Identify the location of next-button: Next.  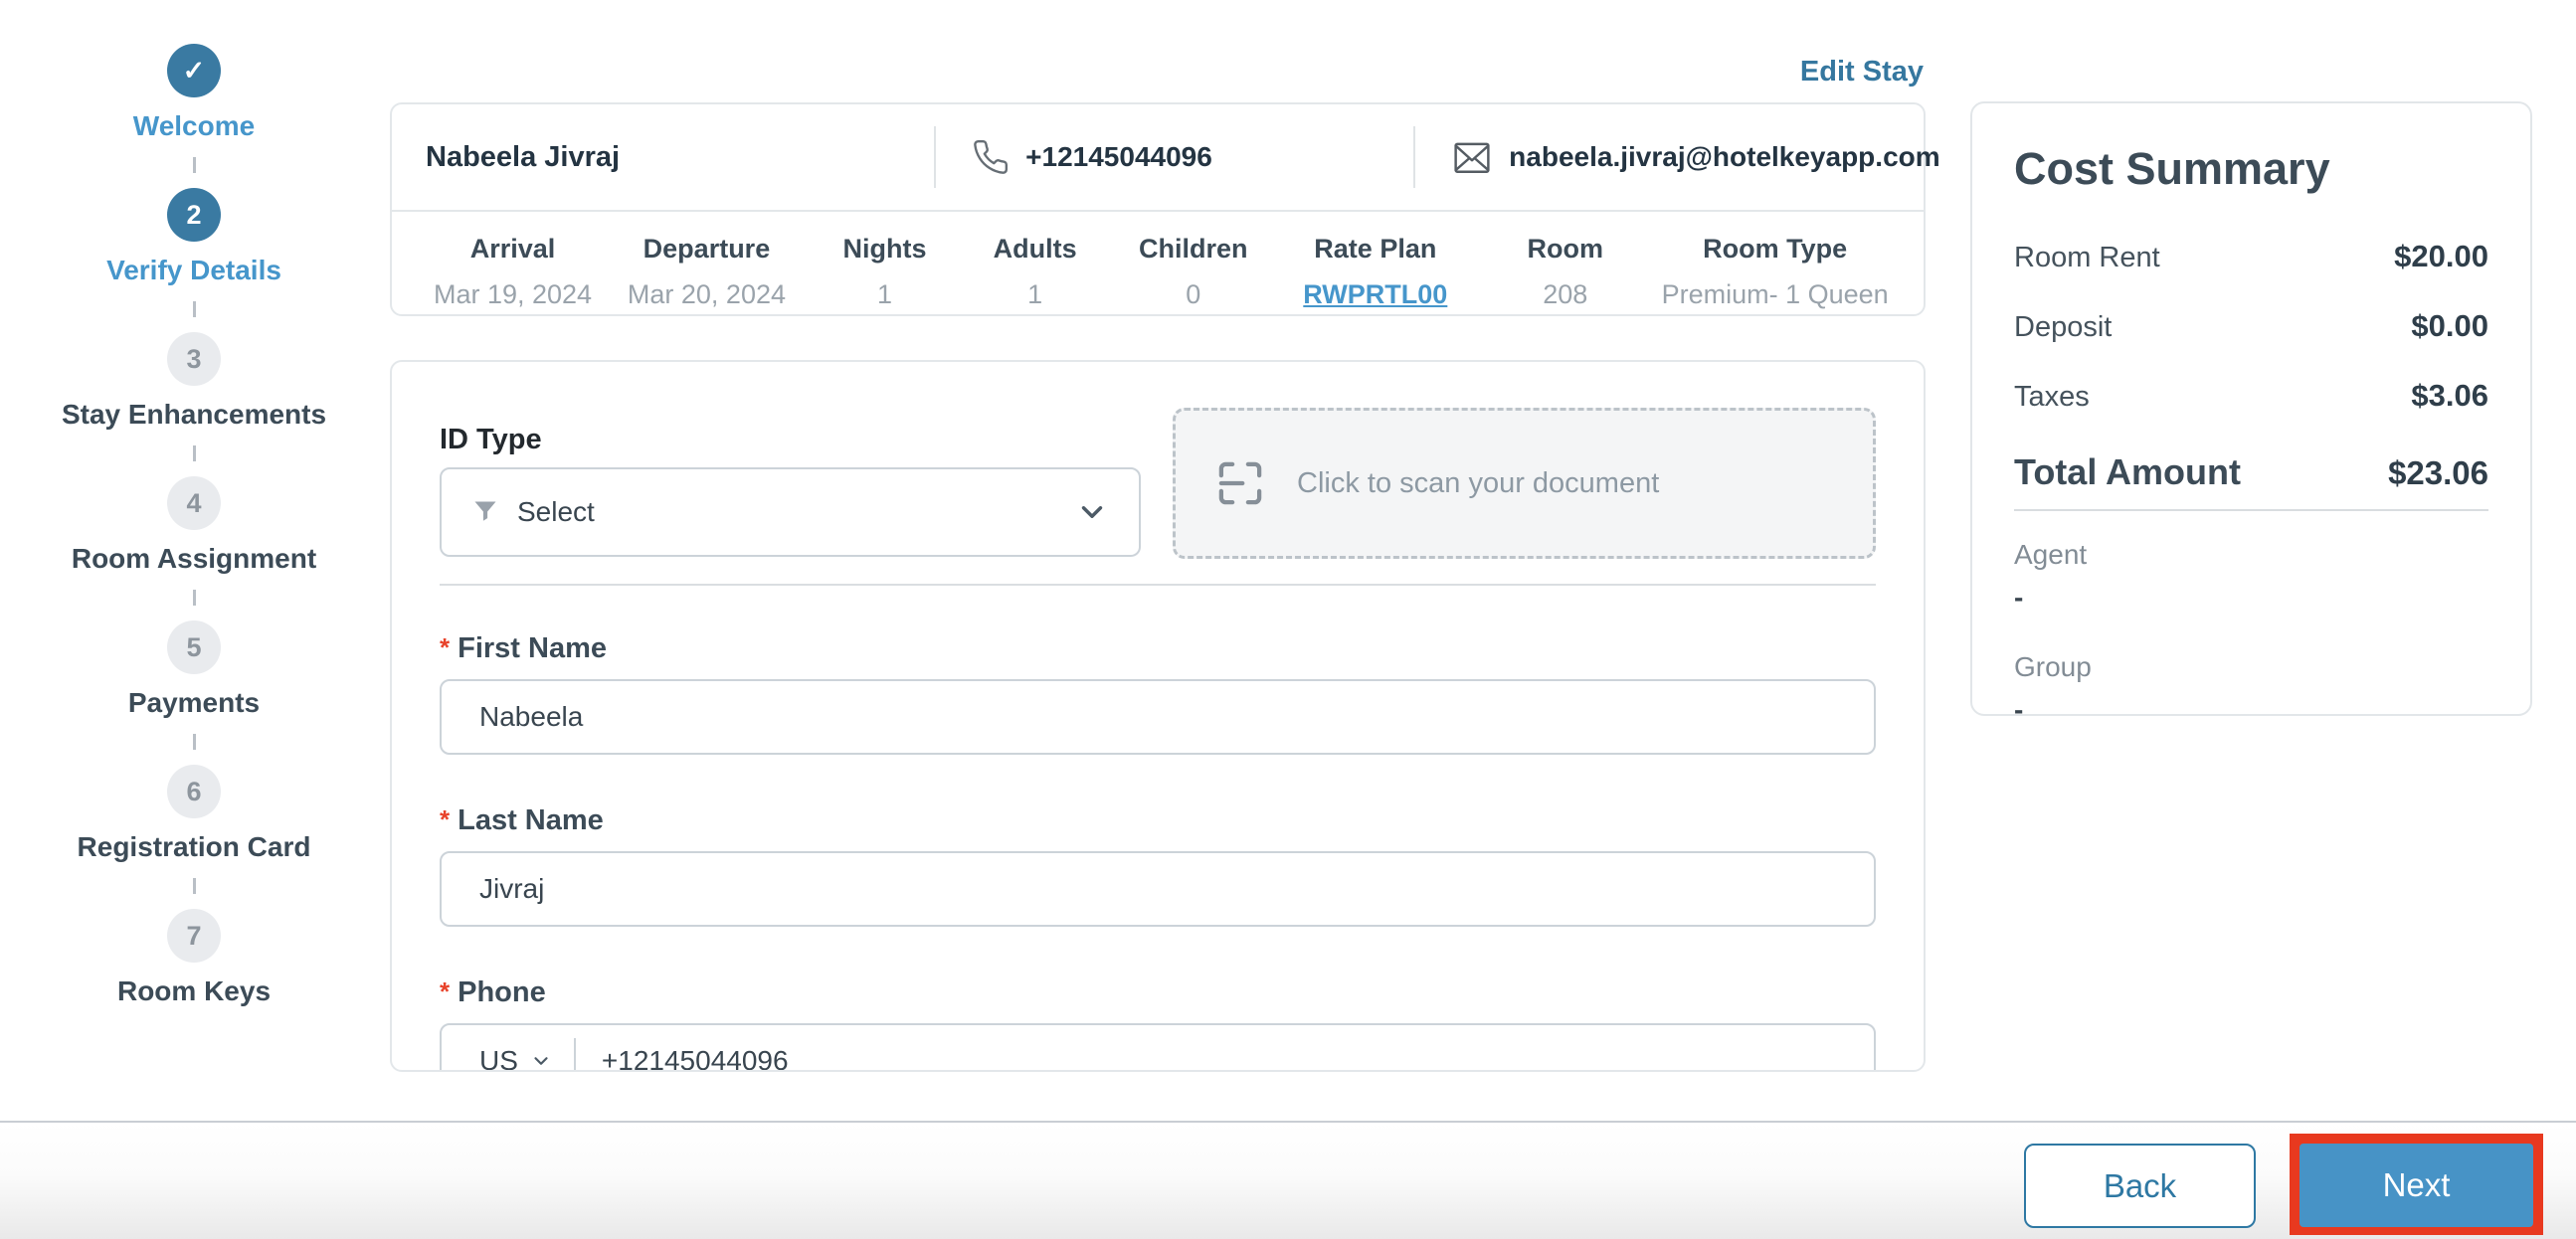
(2416, 1185).